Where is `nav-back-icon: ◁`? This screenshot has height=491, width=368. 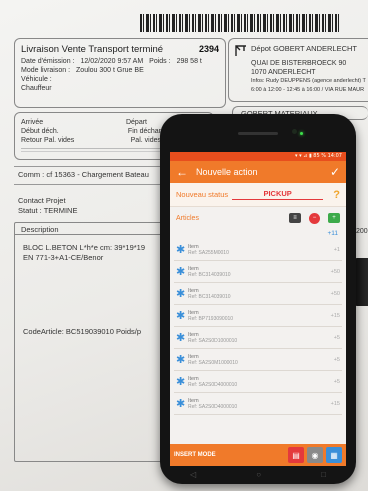
nav-back-icon: ◁ is located at coordinates (193, 474).